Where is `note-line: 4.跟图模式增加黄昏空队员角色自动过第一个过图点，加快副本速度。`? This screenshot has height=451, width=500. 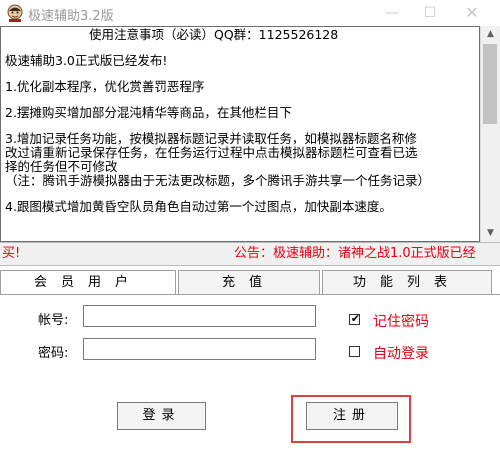
note-line: 4.跟图模式增加黄昏空队员角色自动过第一个过图点，加快副本速度。 is located at coordinates (198, 206).